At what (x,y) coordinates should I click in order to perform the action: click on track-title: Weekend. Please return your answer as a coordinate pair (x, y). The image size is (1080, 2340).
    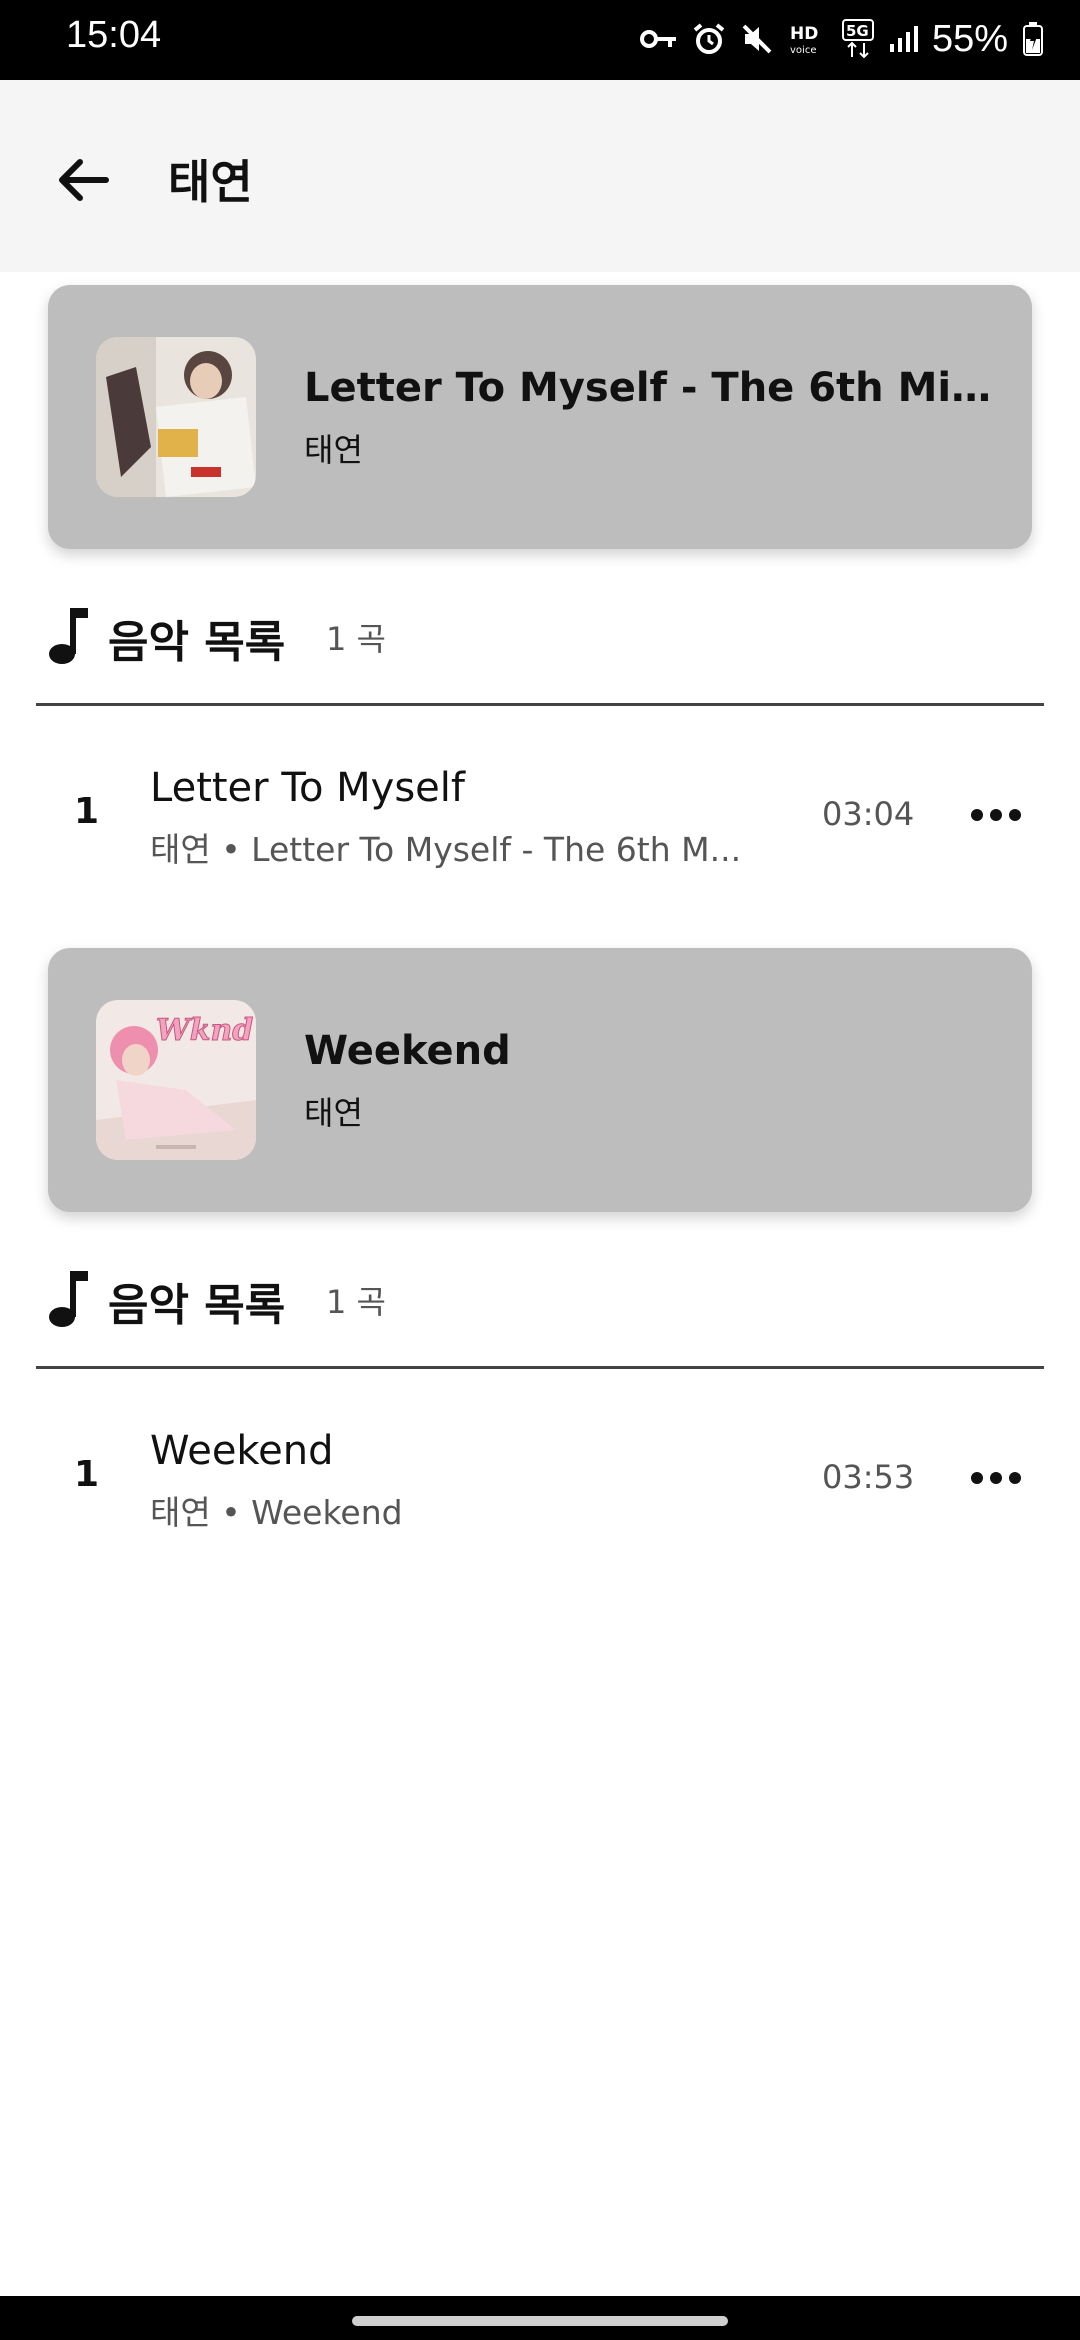
    Looking at the image, I should click on (242, 1451).